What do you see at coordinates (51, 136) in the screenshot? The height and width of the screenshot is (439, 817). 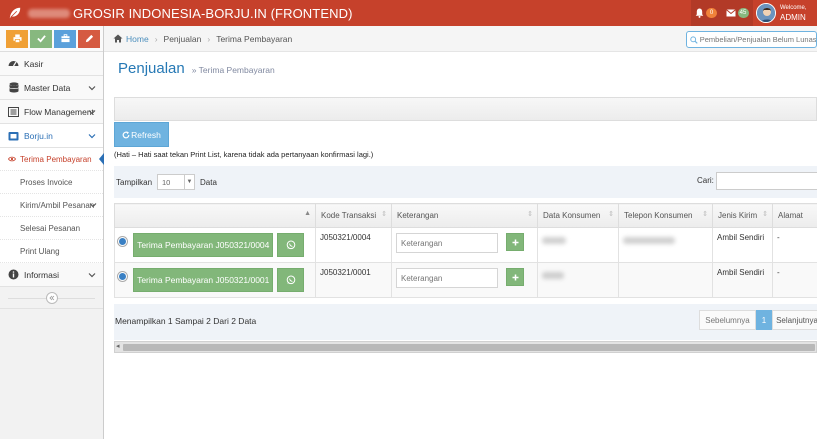 I see `sidebar-item-borjuin: Borju.in` at bounding box center [51, 136].